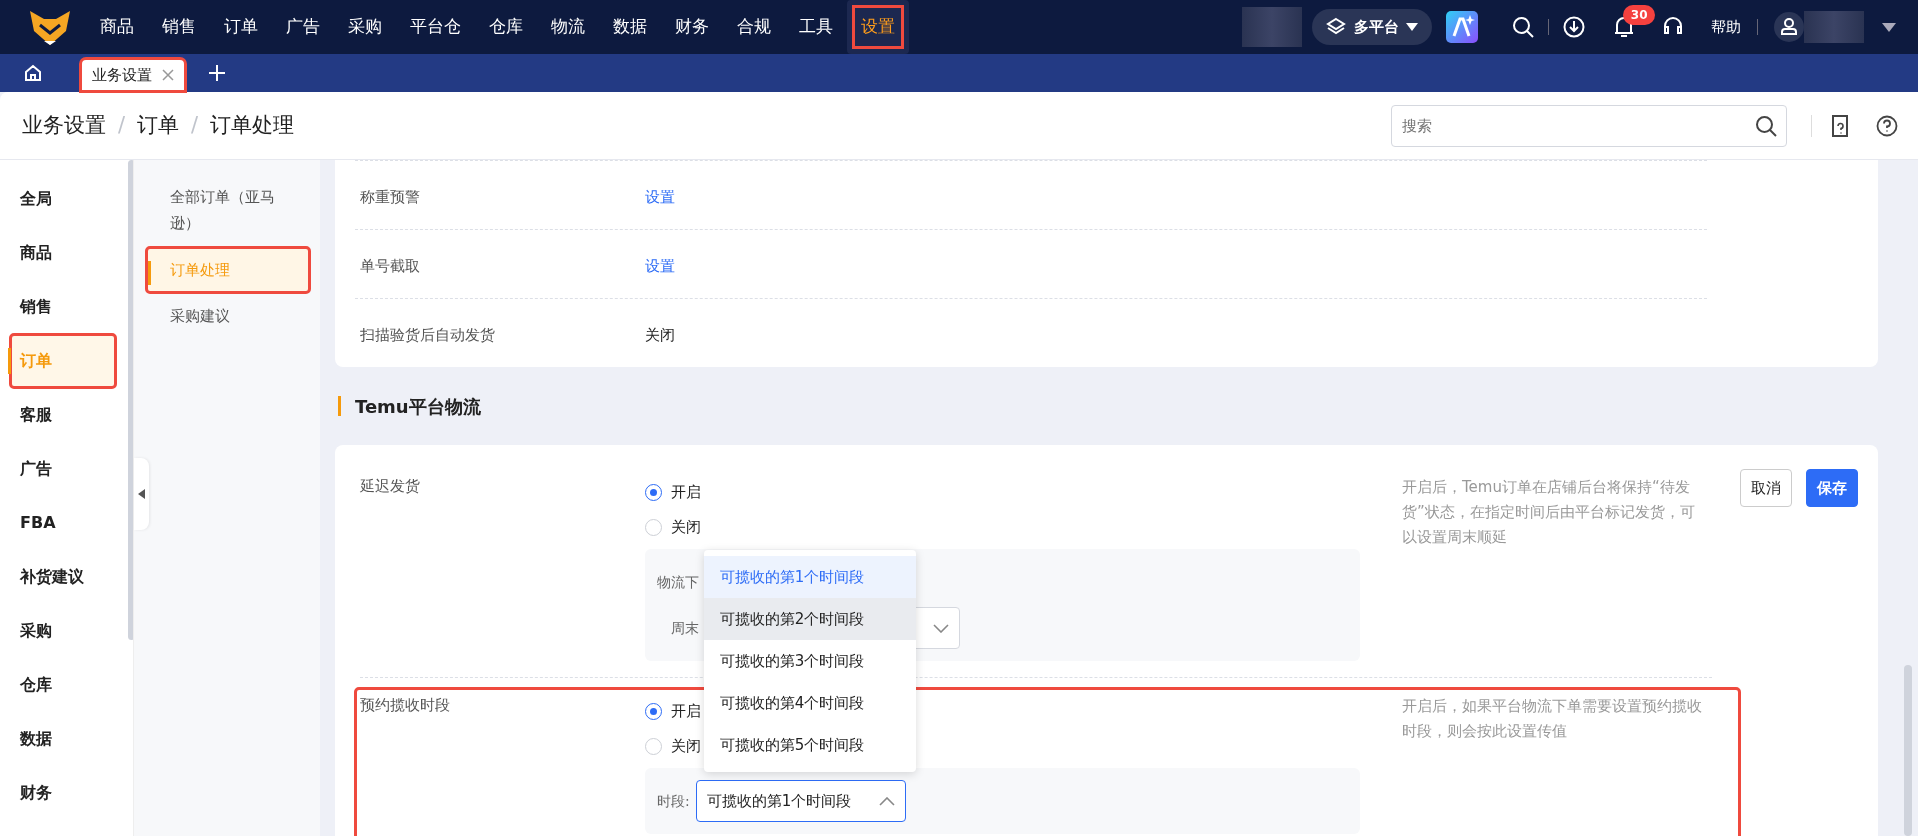  I want to click on sidebar-item: 数据, so click(63, 739).